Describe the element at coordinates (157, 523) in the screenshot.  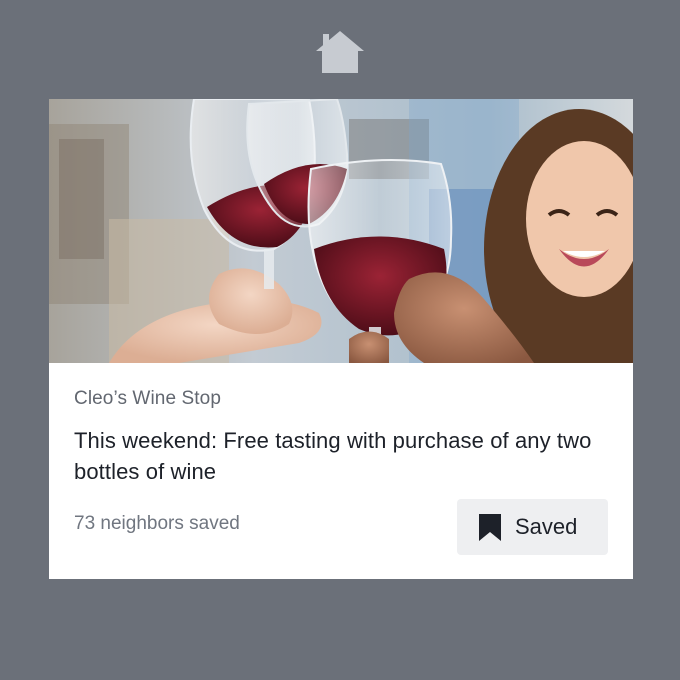
I see `saved-count: 73 neighbors saved` at that location.